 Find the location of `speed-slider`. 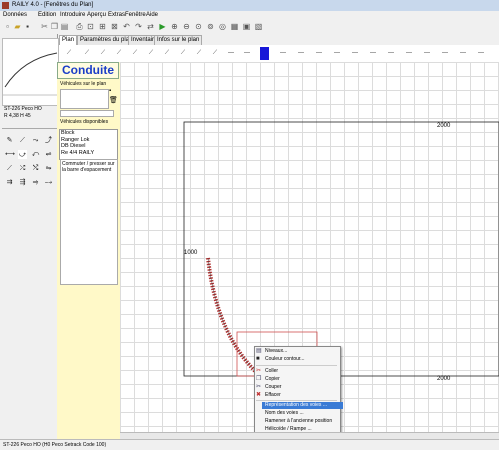

speed-slider is located at coordinates (87, 113).